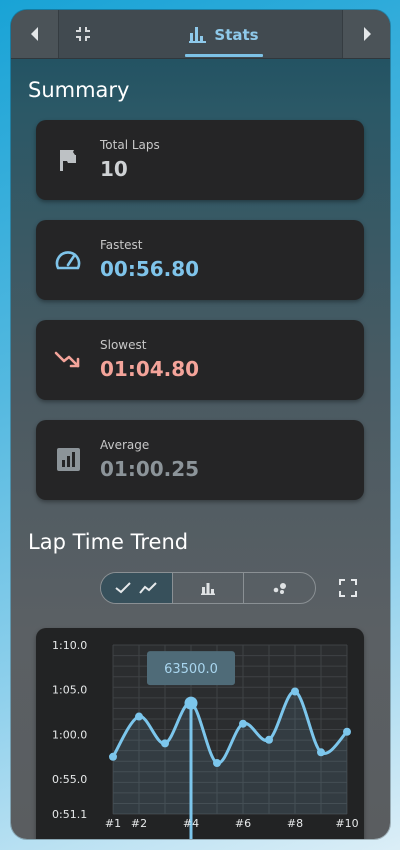 The image size is (400, 850). I want to click on card-value: 10, so click(114, 169).